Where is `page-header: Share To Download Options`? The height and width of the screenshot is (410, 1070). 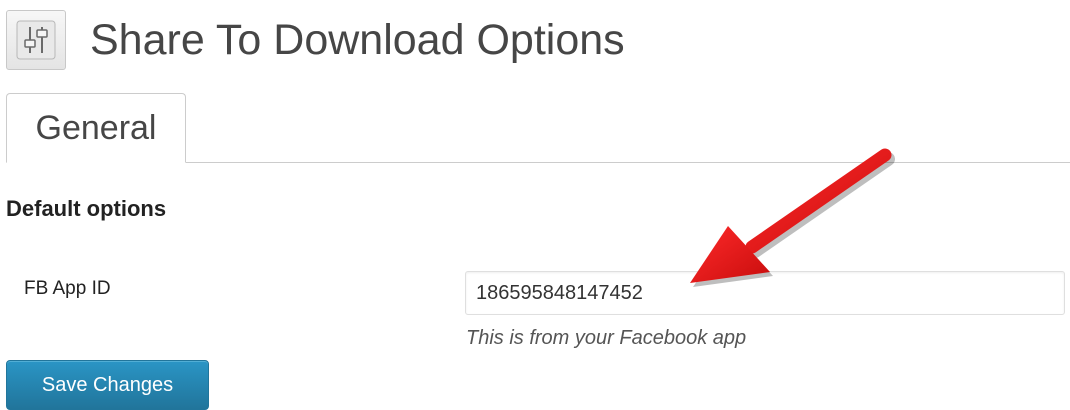 page-header: Share To Download Options is located at coordinates (315, 40).